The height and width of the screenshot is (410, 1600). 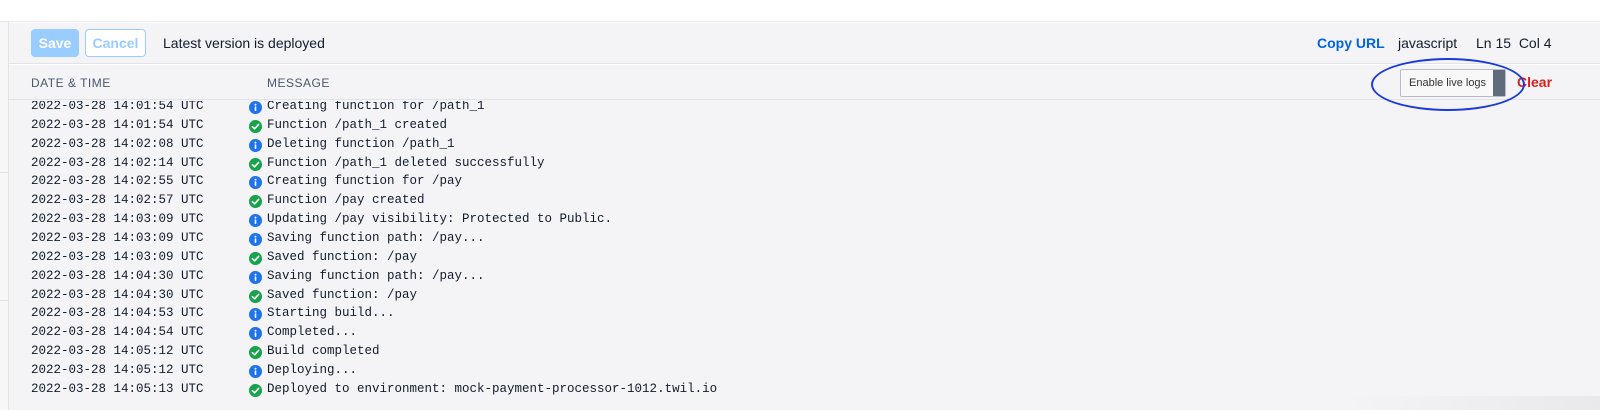 What do you see at coordinates (55, 43) in the screenshot?
I see `save-button: Save` at bounding box center [55, 43].